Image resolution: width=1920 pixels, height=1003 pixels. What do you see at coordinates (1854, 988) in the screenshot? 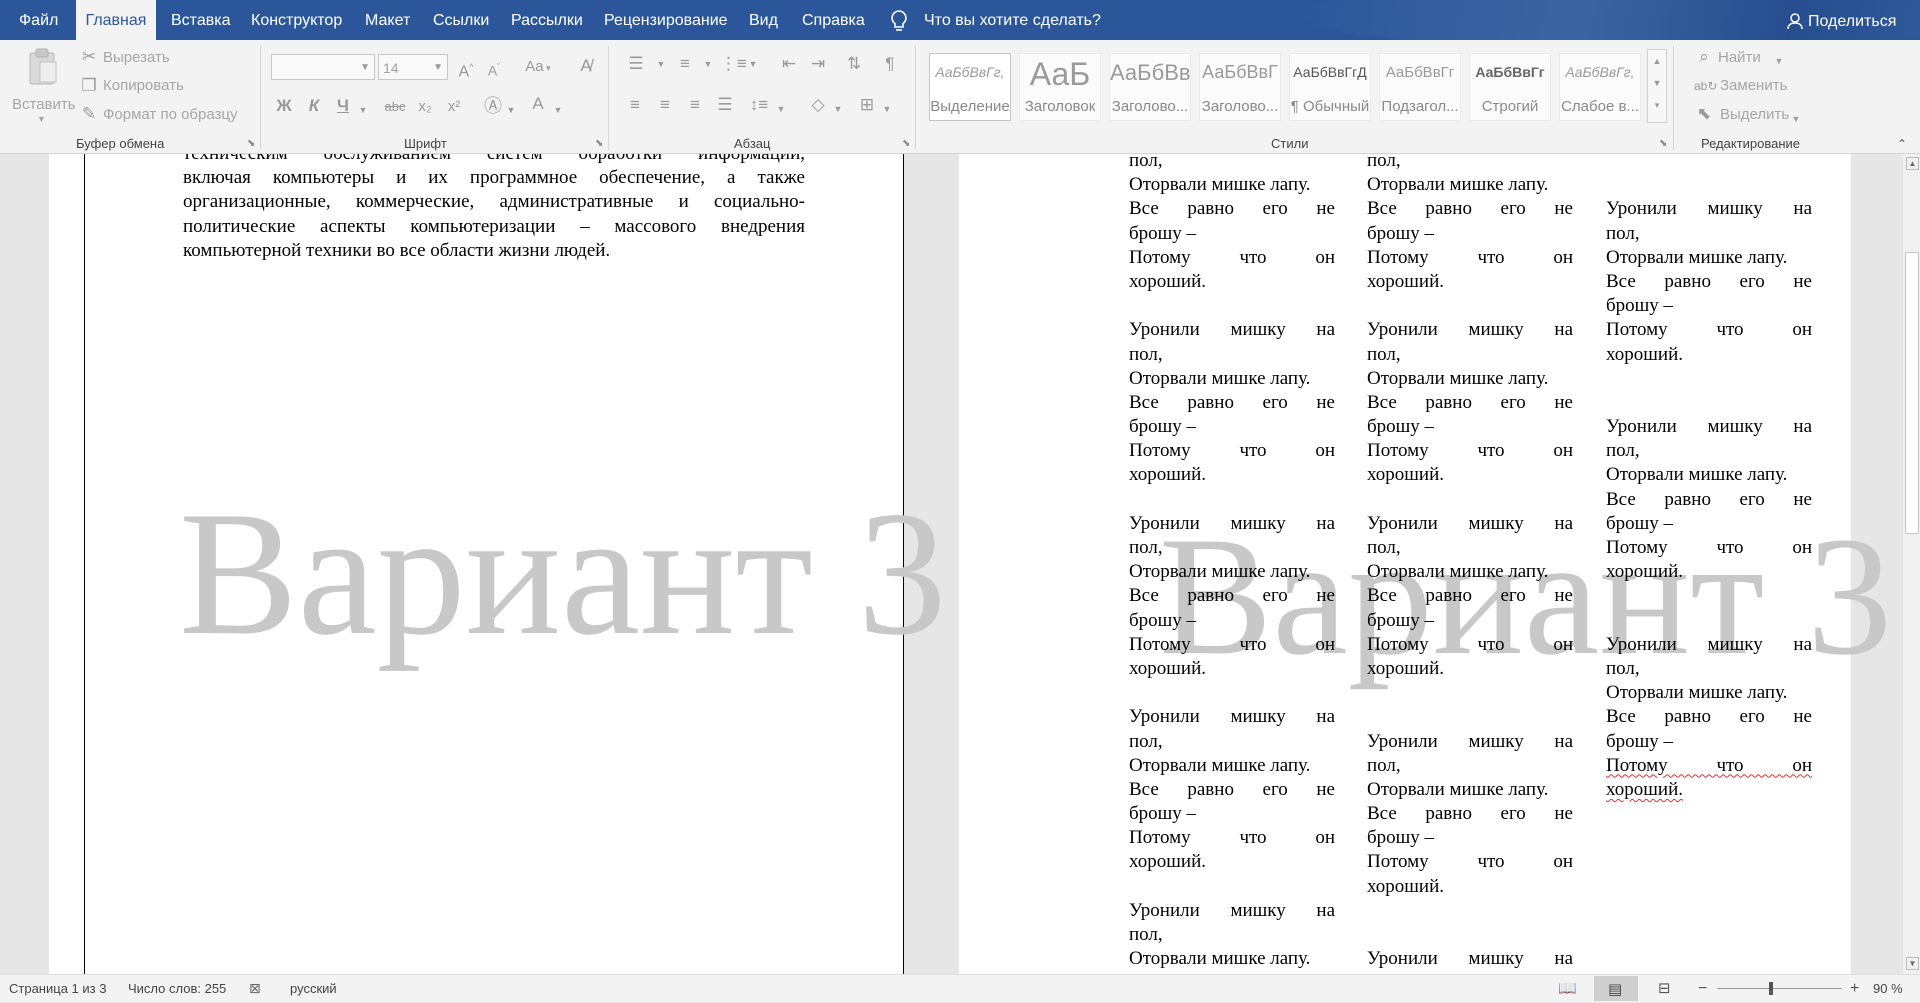
I see `zoom-in-icon: +` at bounding box center [1854, 988].